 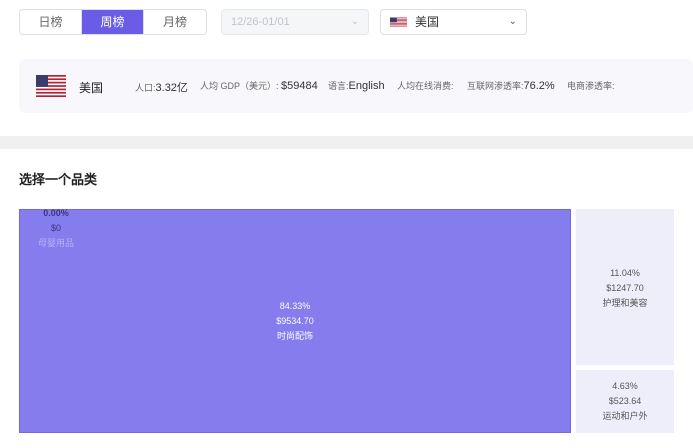 I want to click on treemap-tile-baby-products: 0.00% $0 母婴用品, so click(x=56, y=228).